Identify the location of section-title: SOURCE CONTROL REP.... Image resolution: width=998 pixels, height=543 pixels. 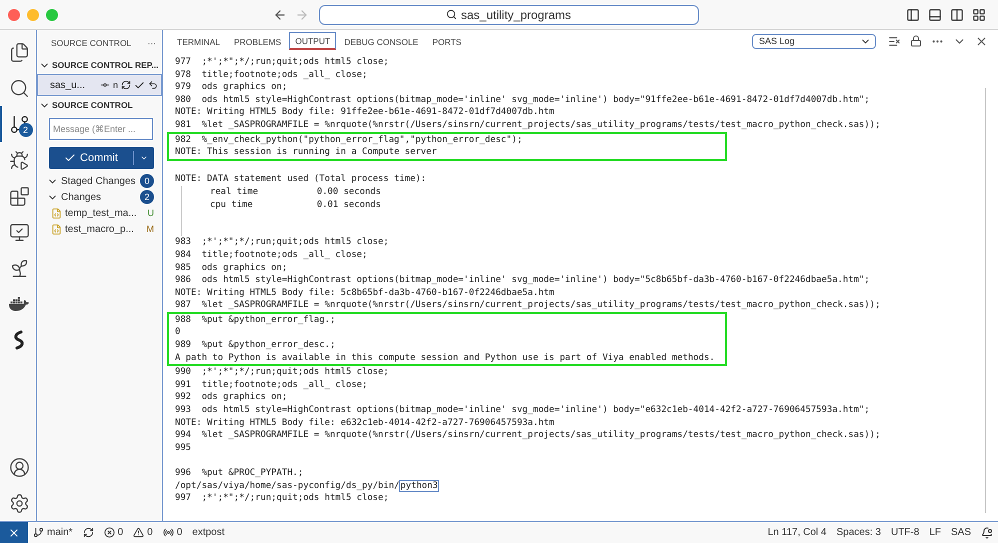
(105, 65).